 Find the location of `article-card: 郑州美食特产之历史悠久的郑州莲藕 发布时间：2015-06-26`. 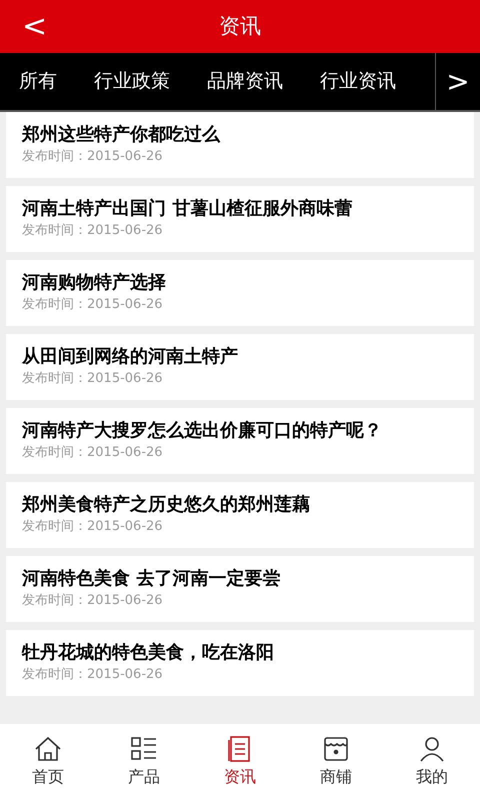

article-card: 郑州美食特产之历史悠久的郑州莲藕 发布时间：2015-06-26 is located at coordinates (240, 515).